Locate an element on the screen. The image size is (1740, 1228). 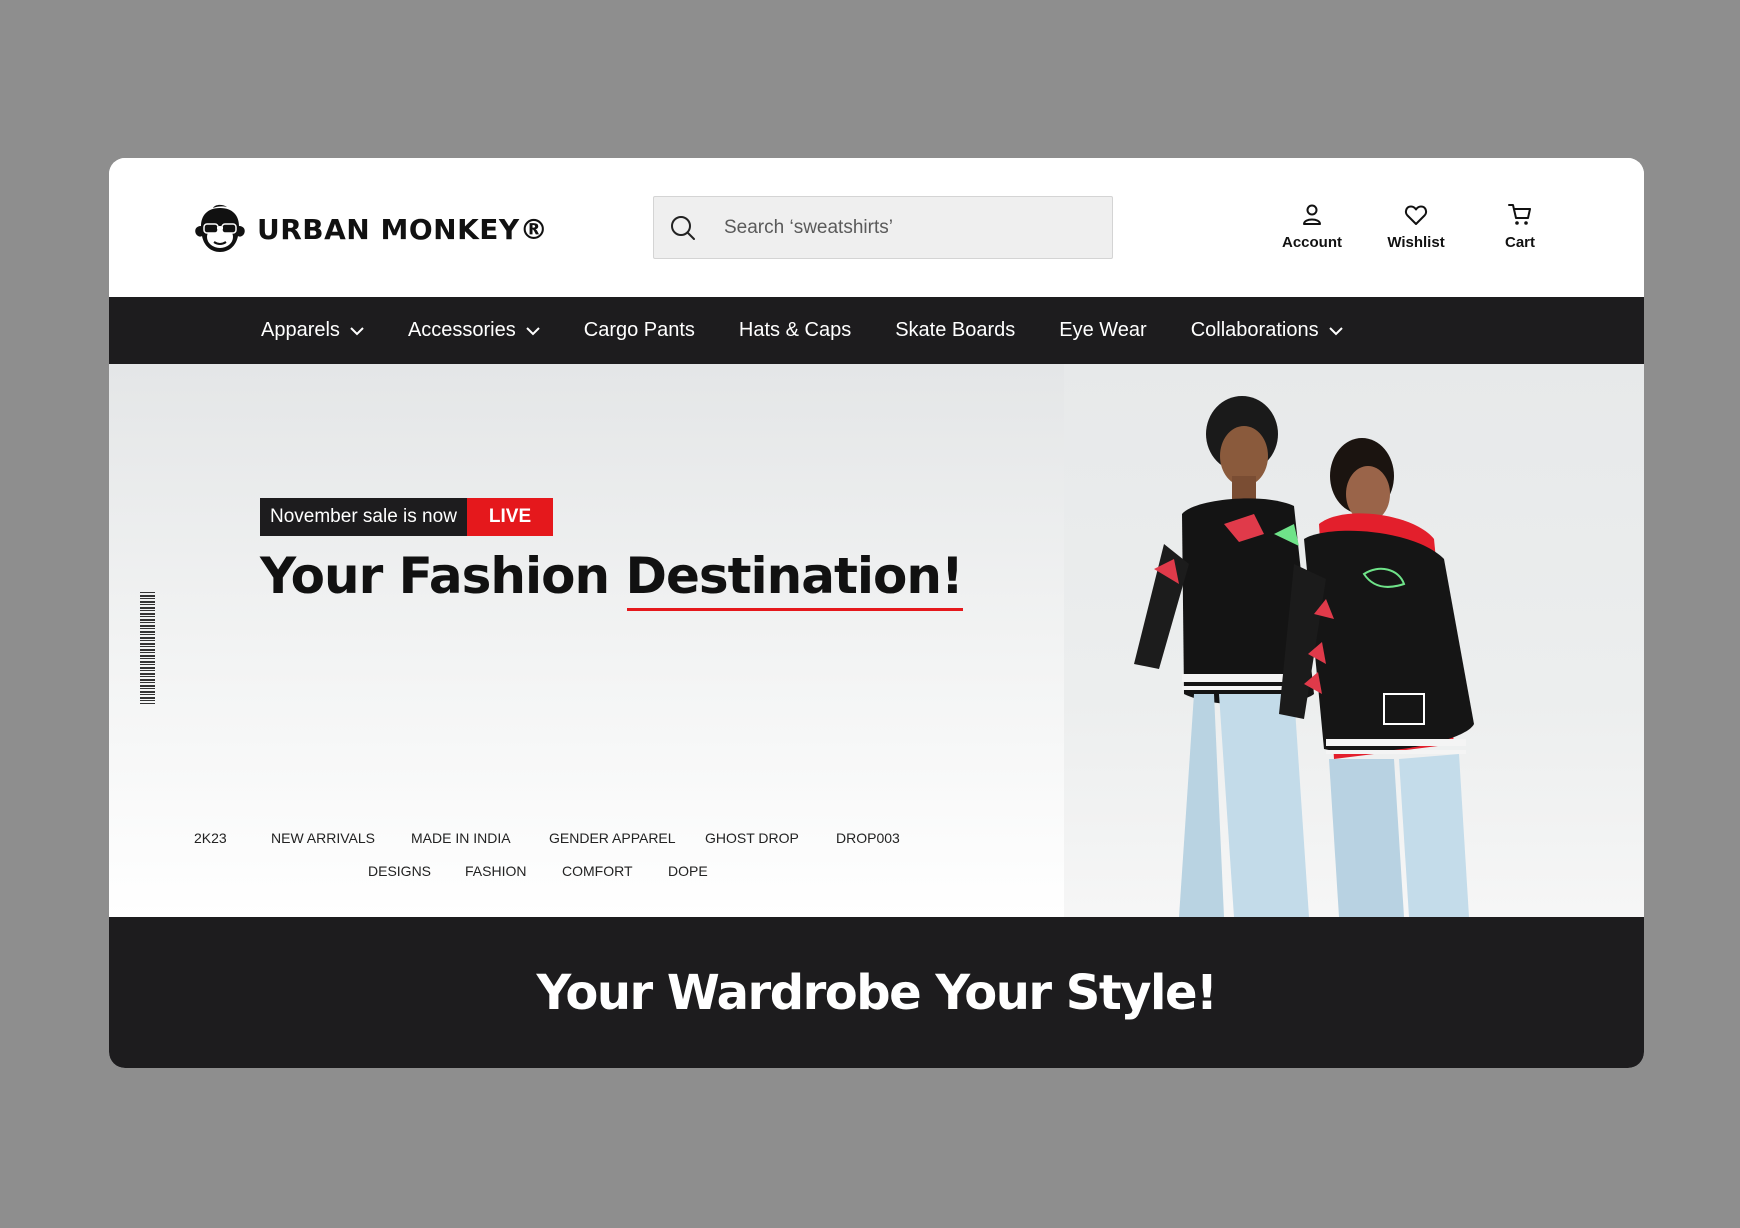
hero-title: Your Fashion Destination! is located at coordinates (612, 579).